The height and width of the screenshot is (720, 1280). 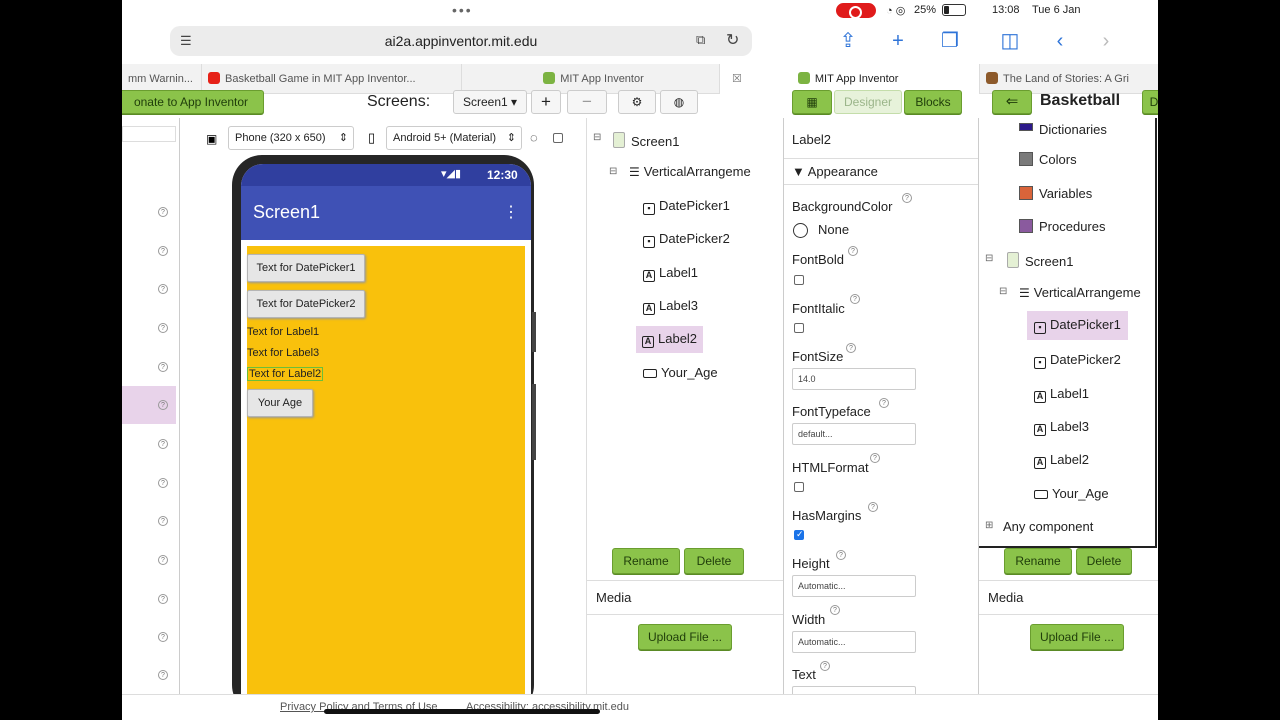 I want to click on tree-vertical-arrangement: ☰ VerticalArrangeme, so click(x=690, y=171).